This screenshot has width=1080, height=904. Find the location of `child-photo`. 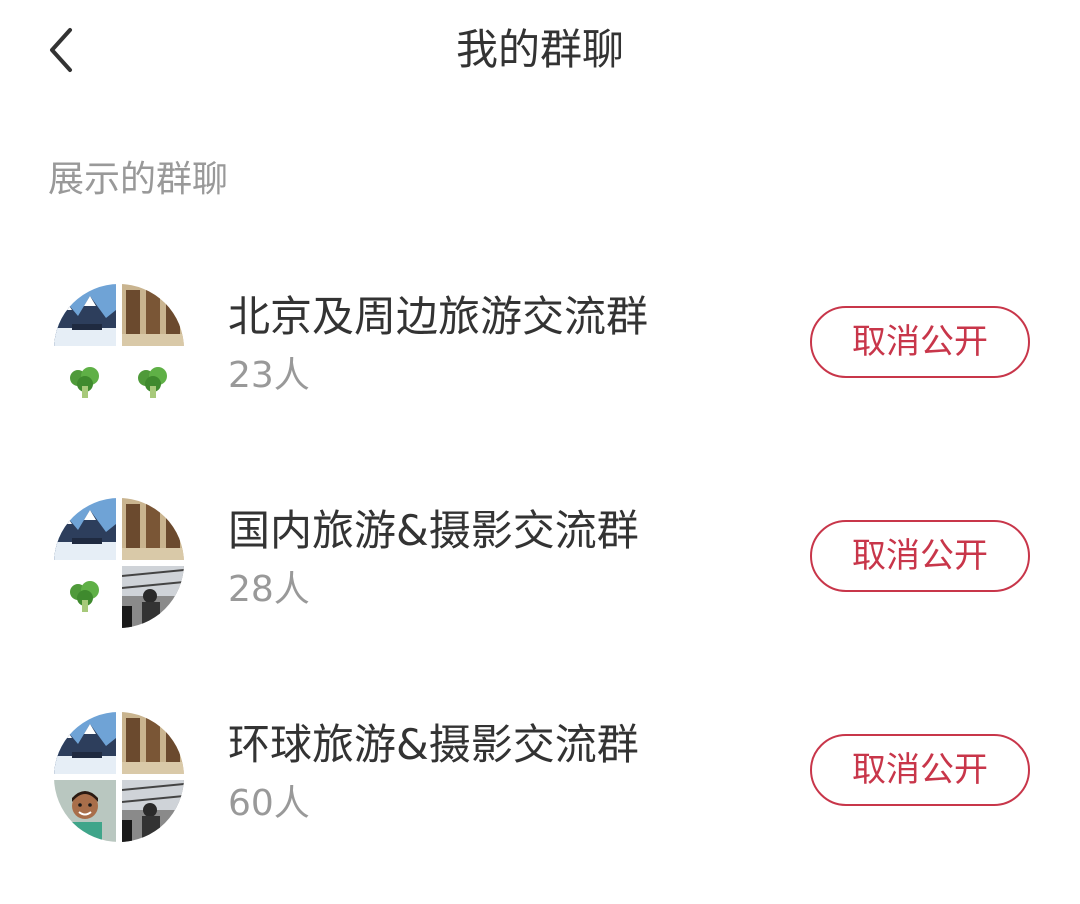

child-photo is located at coordinates (85, 811).